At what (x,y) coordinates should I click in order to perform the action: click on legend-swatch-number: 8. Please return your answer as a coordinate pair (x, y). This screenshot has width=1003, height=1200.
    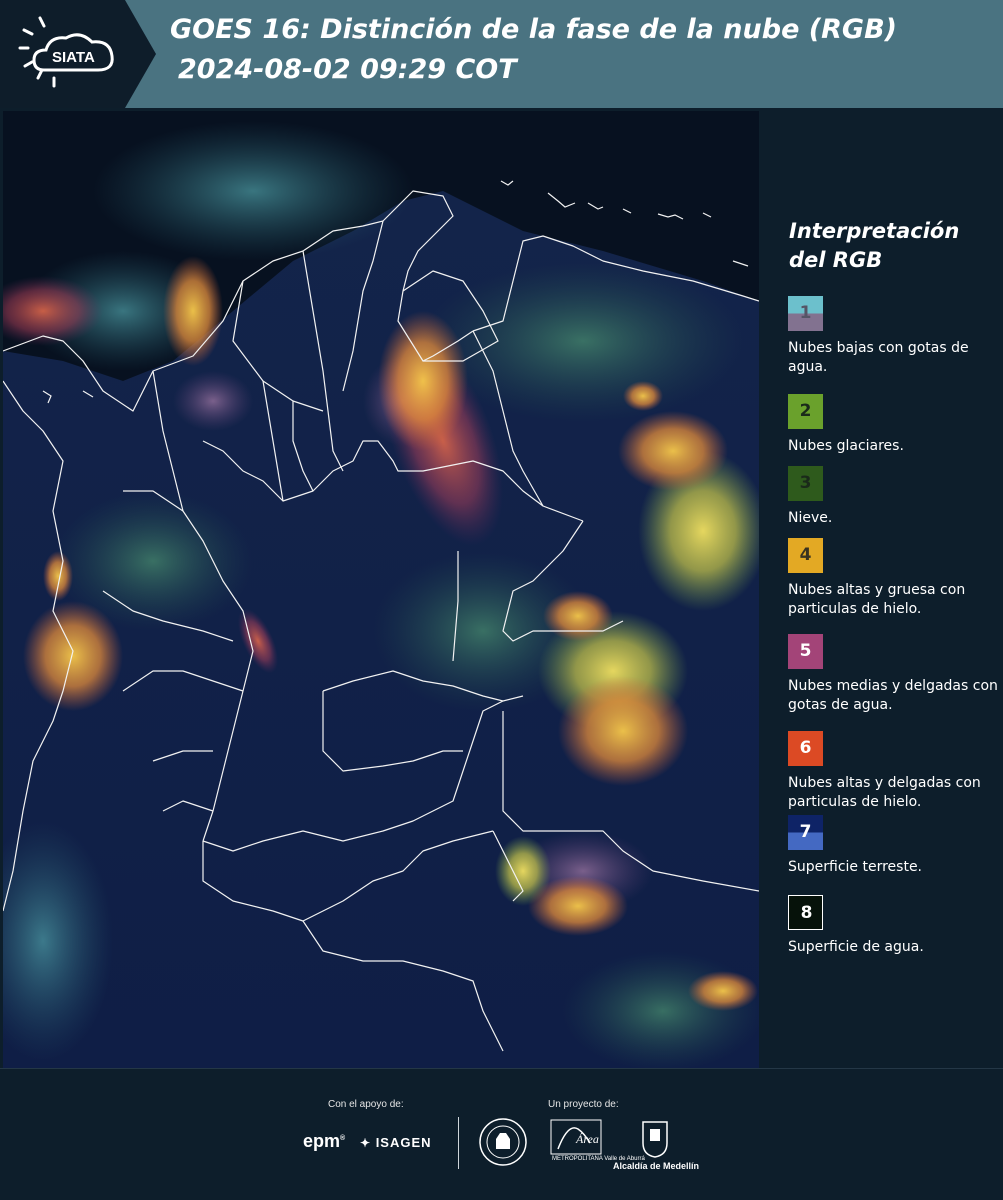
    Looking at the image, I should click on (806, 913).